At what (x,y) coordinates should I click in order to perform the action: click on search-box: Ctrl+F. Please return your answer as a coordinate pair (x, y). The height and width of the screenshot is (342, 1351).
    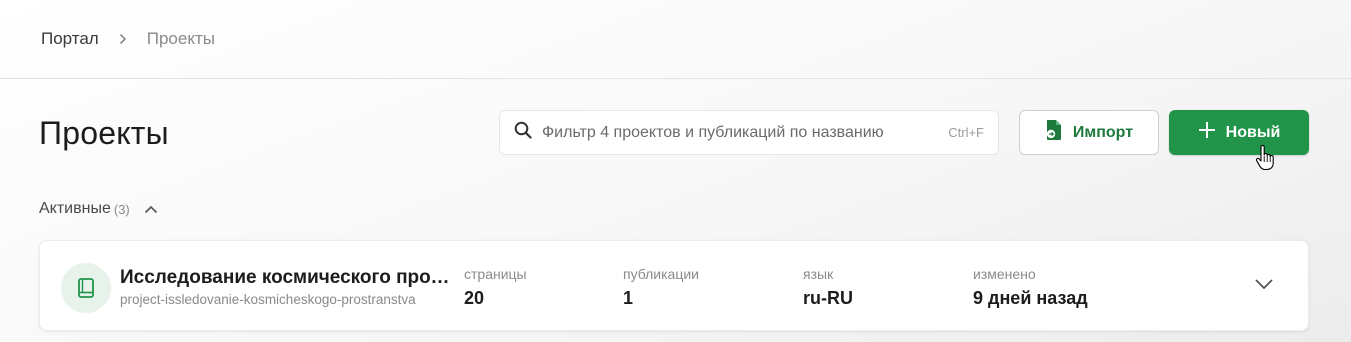
    Looking at the image, I should click on (749, 132).